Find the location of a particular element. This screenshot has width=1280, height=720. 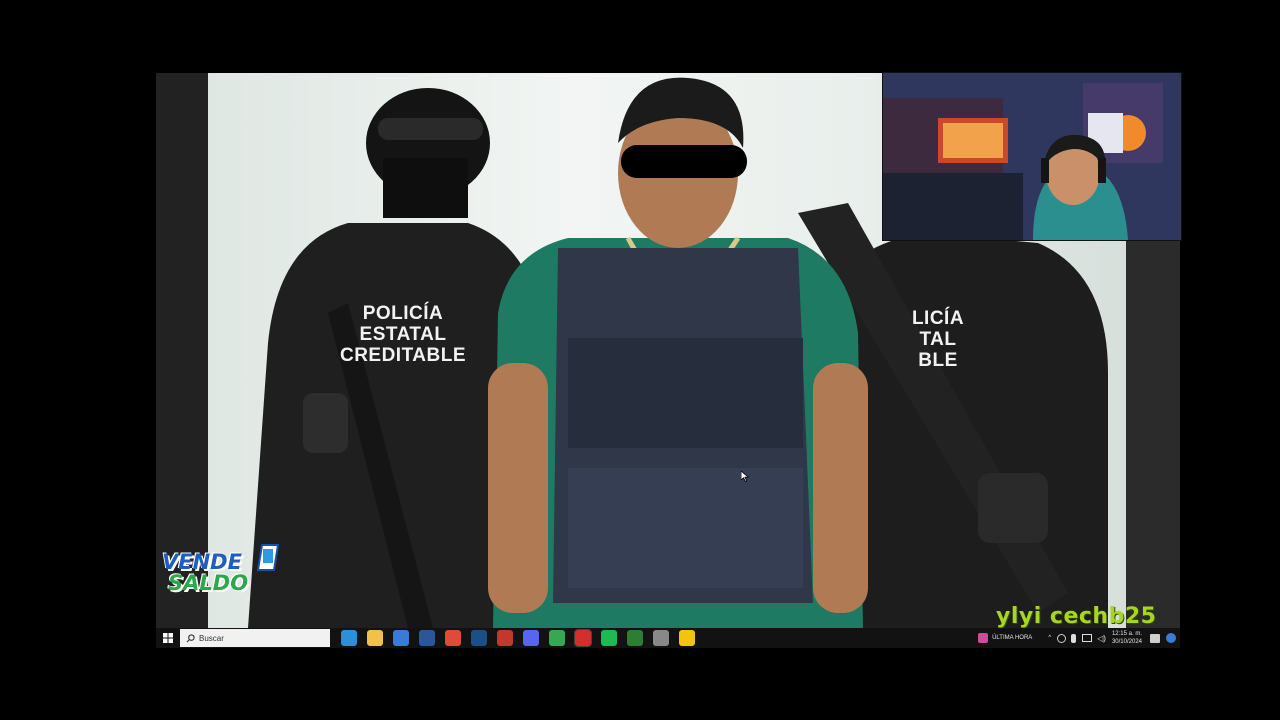

vende-saldo-logo: VENDE SALDO is located at coordinates (223, 568).